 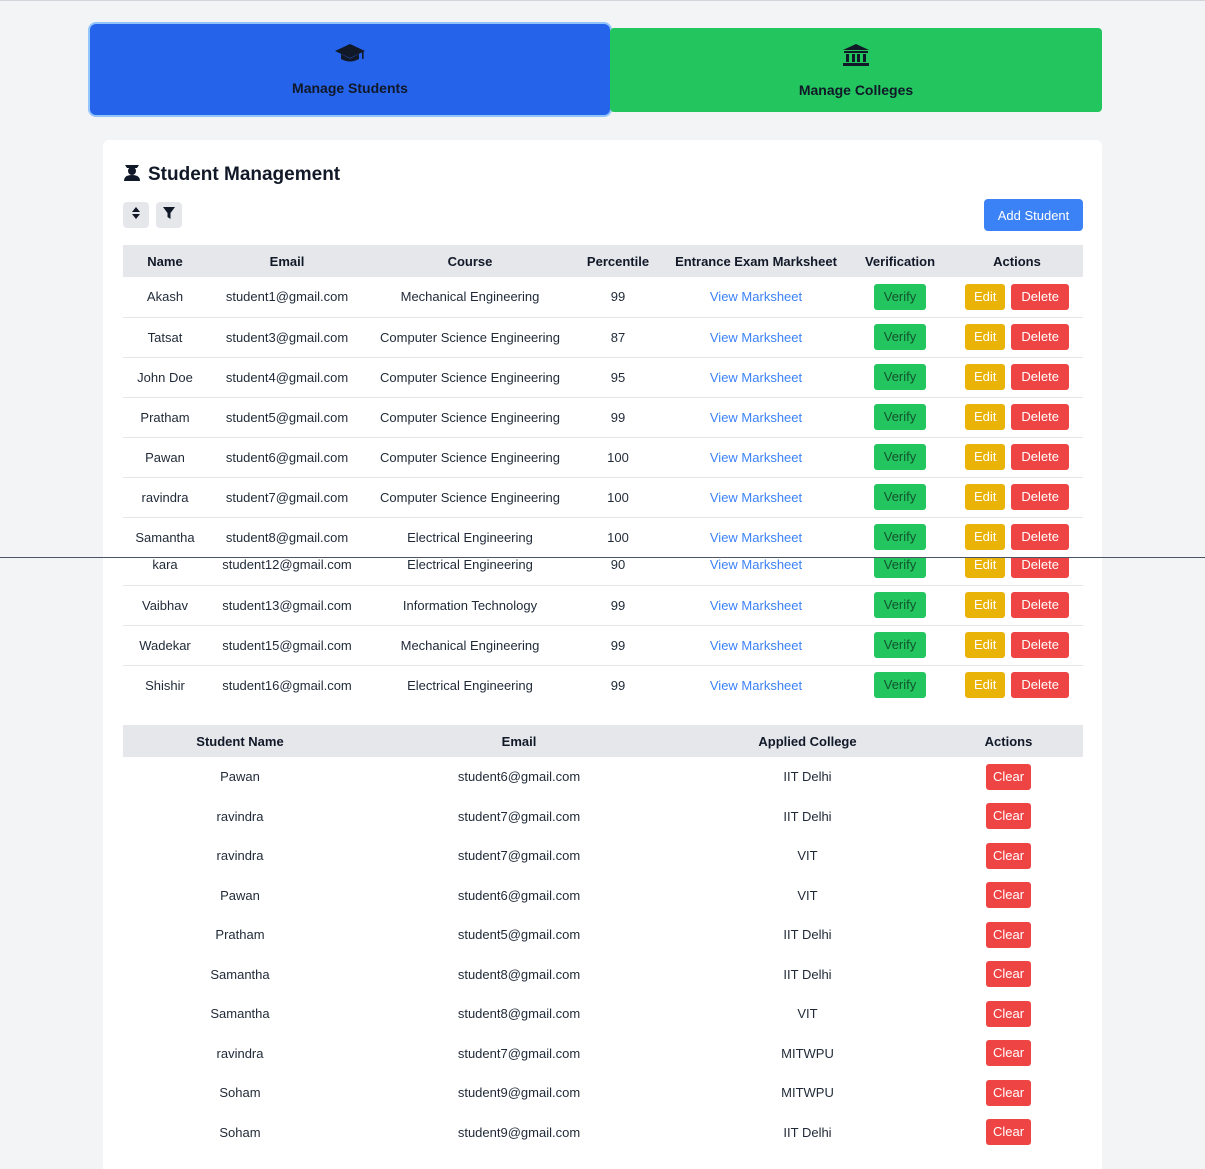 I want to click on col-header-percentile: Percentile, so click(x=618, y=261).